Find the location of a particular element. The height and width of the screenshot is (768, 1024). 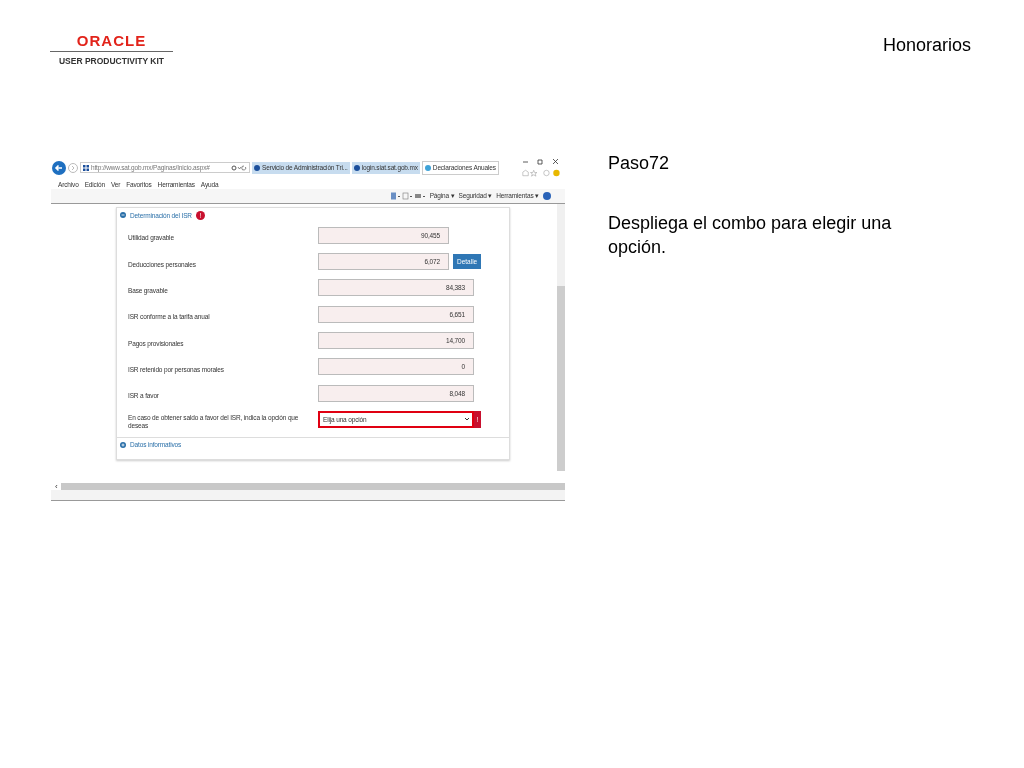

horizontal-scrollbar: ‹ is located at coordinates (308, 487).